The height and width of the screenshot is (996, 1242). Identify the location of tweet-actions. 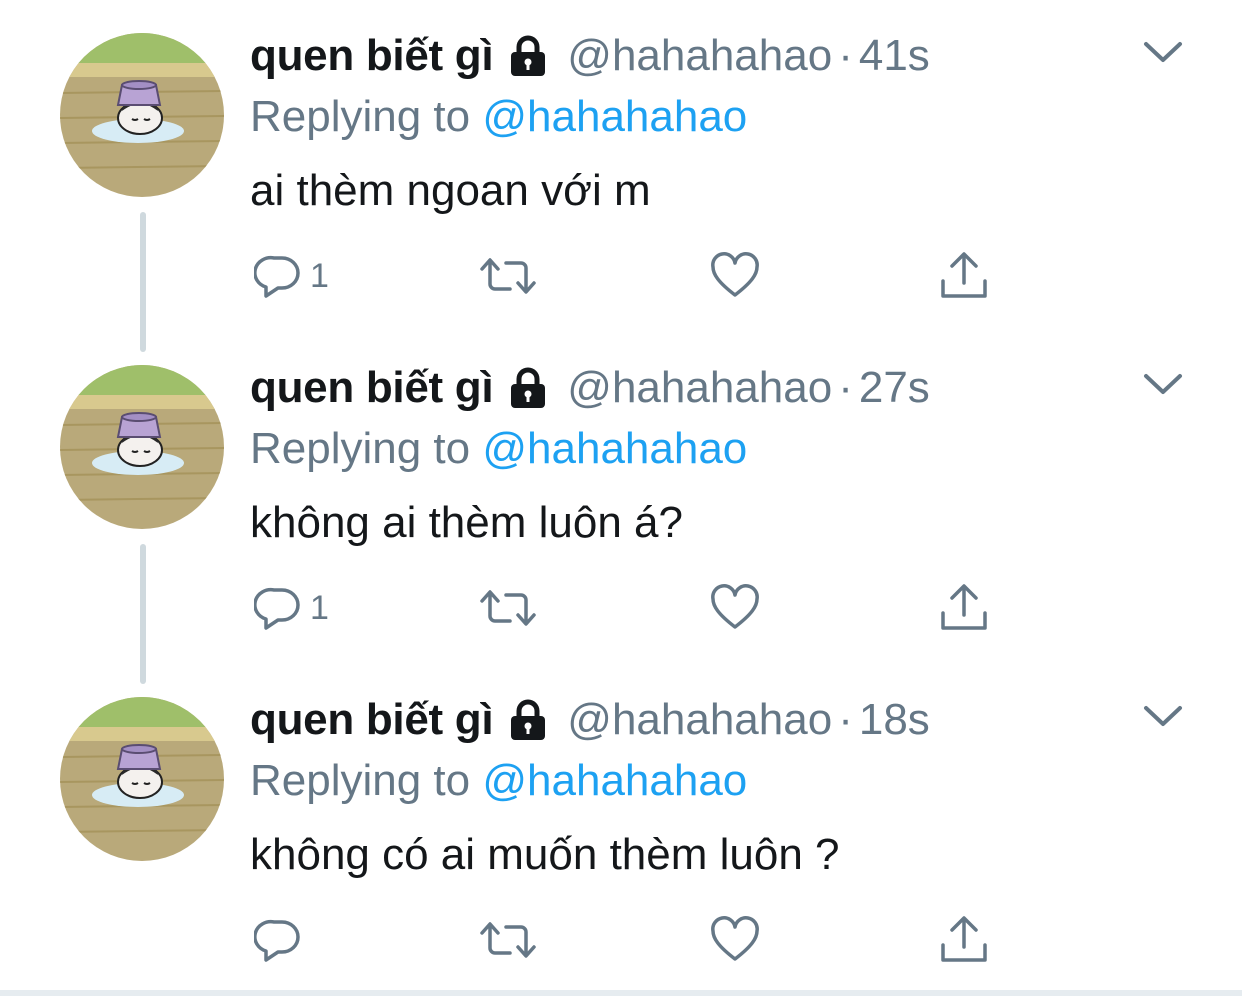
(621, 940).